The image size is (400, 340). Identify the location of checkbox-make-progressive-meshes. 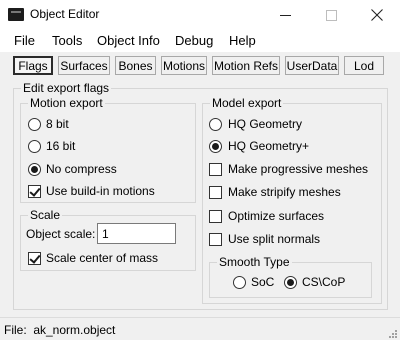
(215, 169).